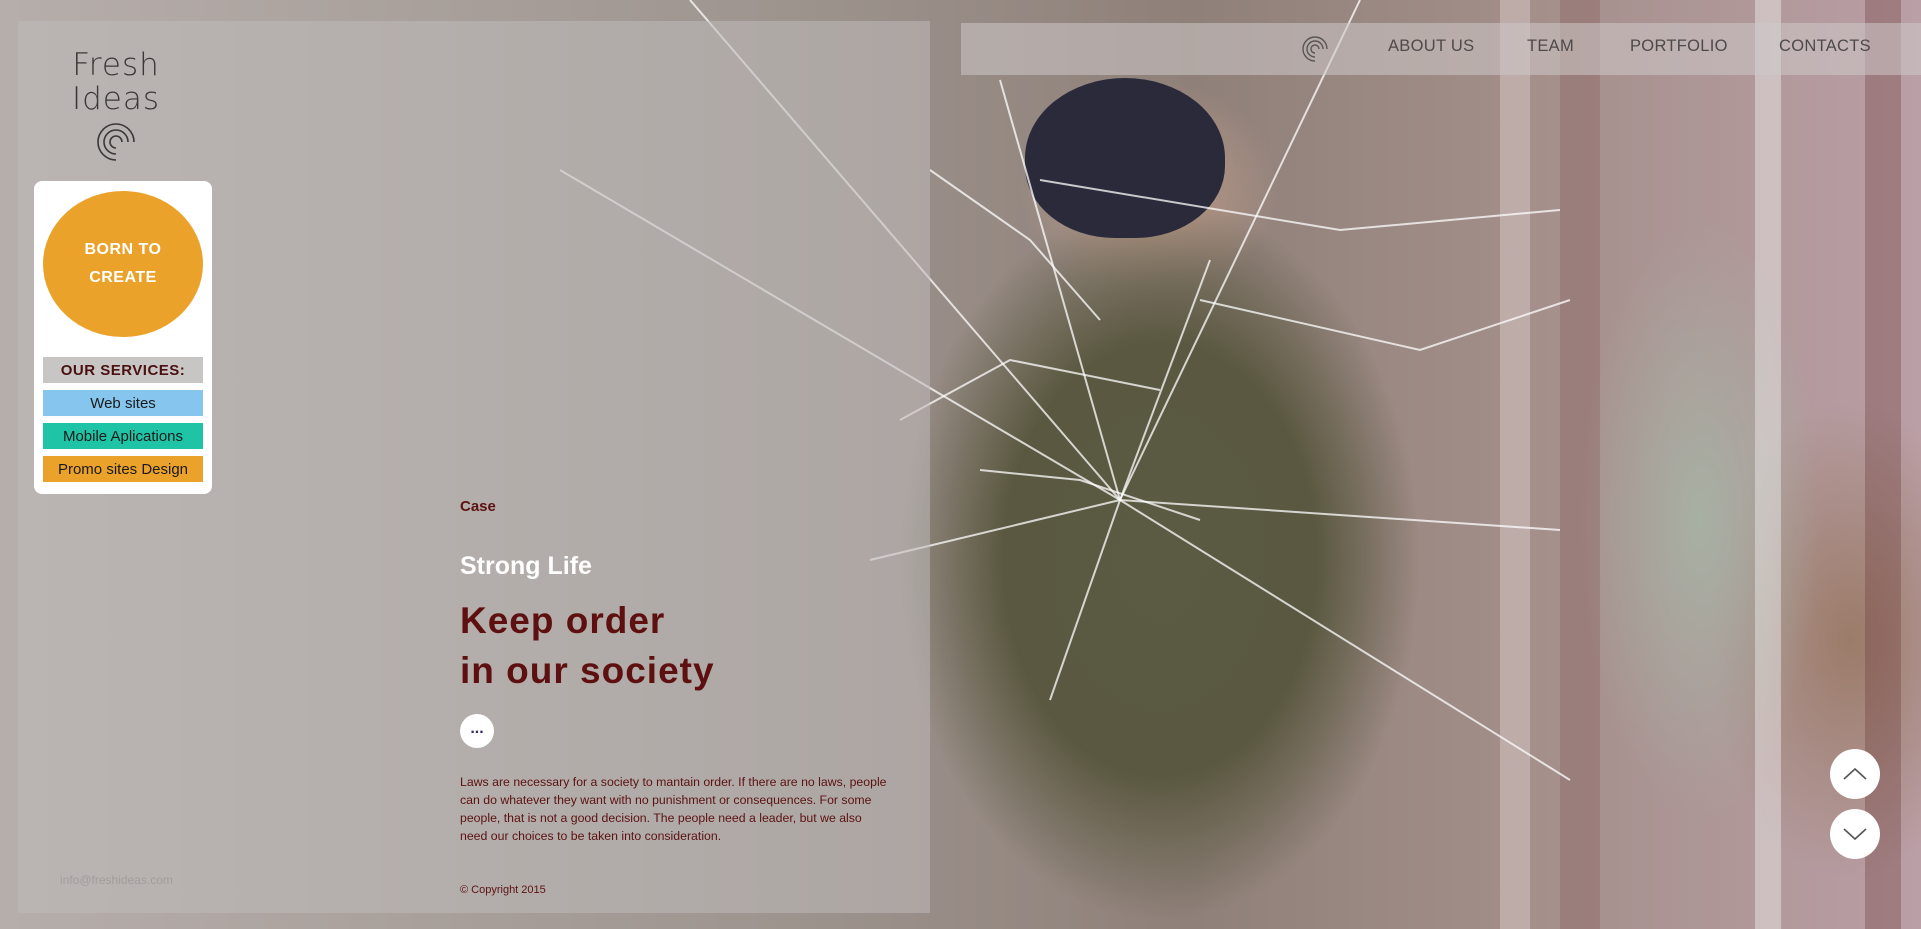 This screenshot has height=929, width=1921. Describe the element at coordinates (116, 99) in the screenshot. I see `logo-text-line2: Ideas` at that location.